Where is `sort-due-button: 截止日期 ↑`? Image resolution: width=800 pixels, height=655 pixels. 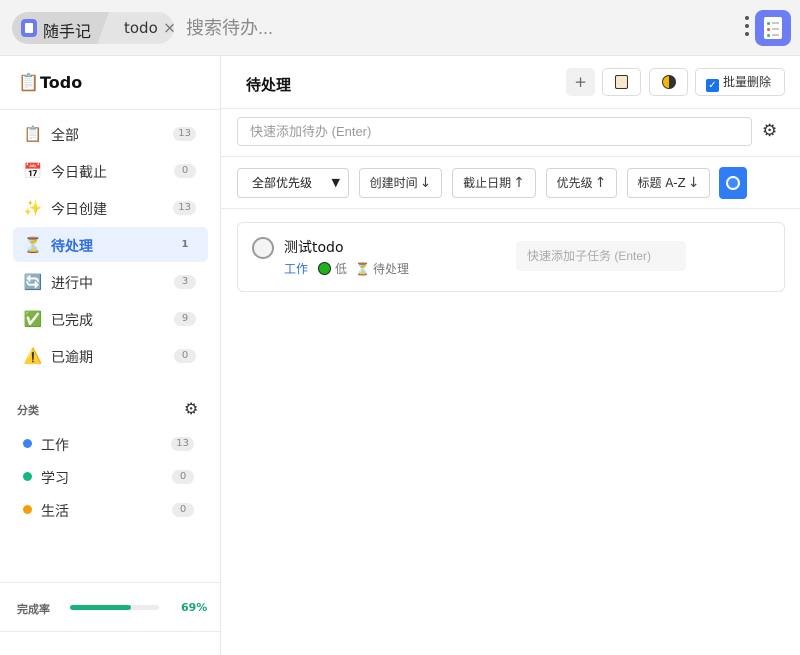 sort-due-button: 截止日期 ↑ is located at coordinates (494, 183).